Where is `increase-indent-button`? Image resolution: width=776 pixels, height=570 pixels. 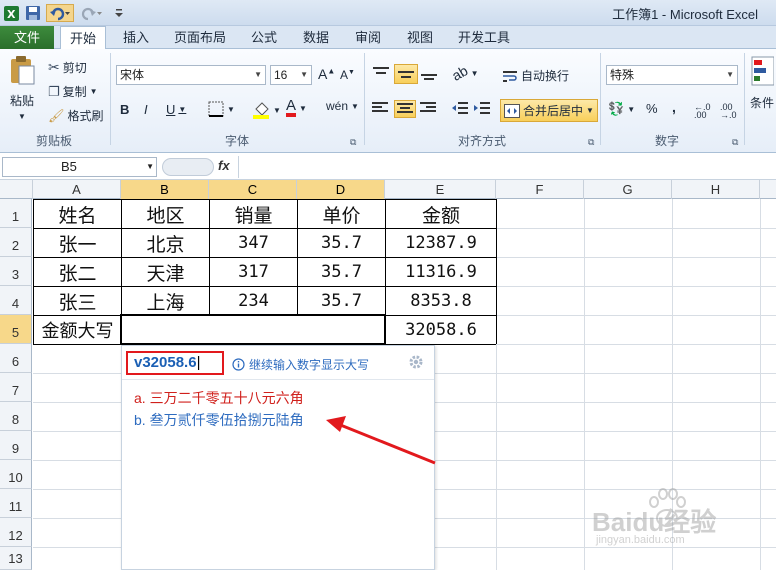
increase-indent-button is located at coordinates (482, 108).